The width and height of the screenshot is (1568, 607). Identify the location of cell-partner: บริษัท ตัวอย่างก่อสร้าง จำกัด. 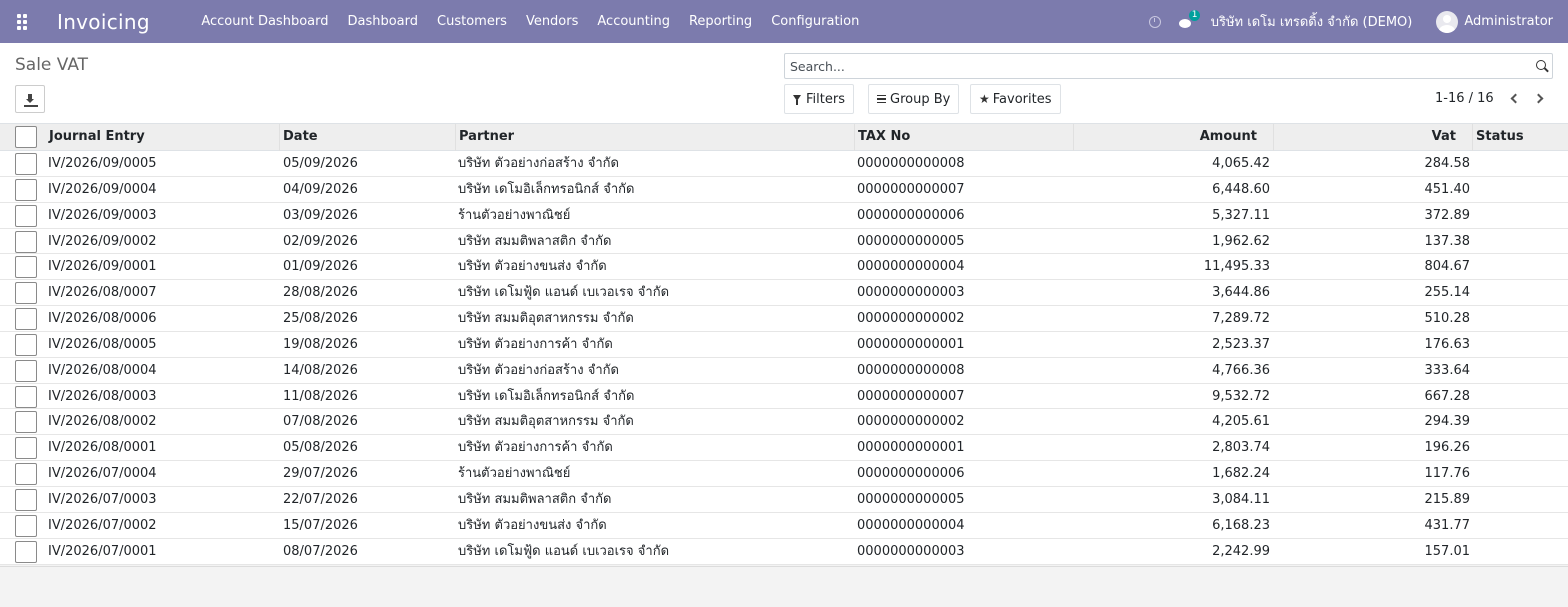
(538, 163).